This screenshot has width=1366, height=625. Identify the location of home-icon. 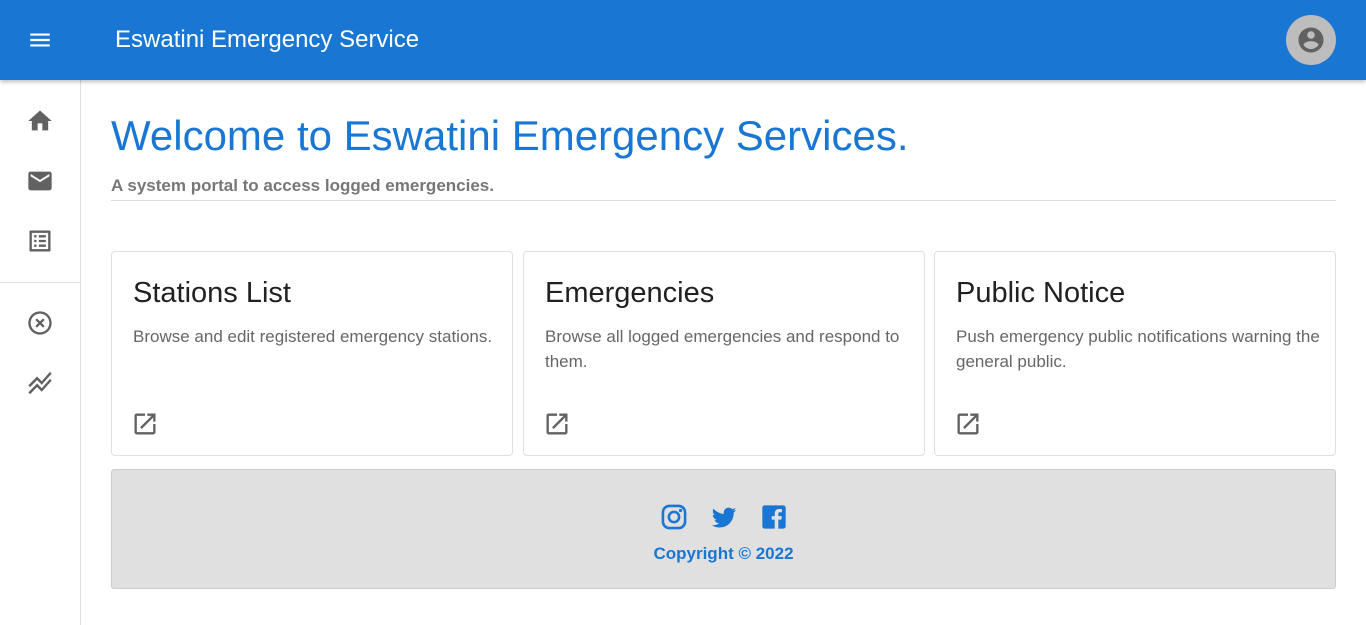
(40, 120).